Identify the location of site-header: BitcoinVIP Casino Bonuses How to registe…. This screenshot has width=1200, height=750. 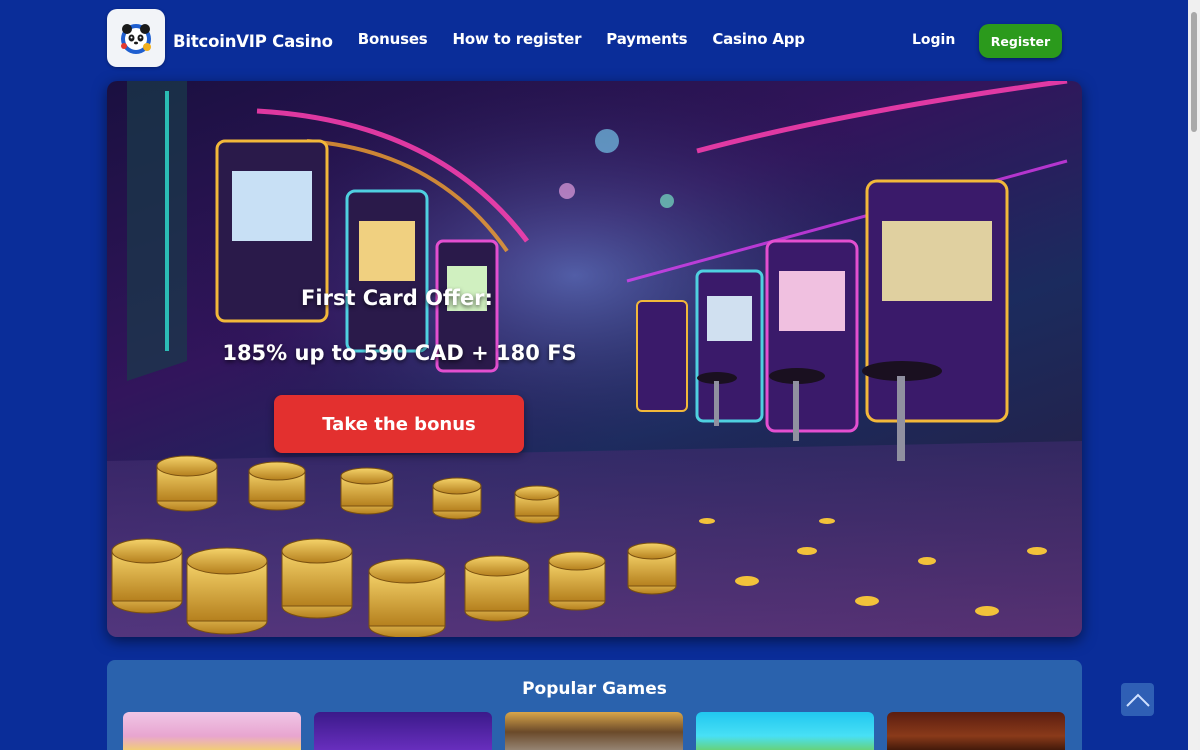
(584, 38).